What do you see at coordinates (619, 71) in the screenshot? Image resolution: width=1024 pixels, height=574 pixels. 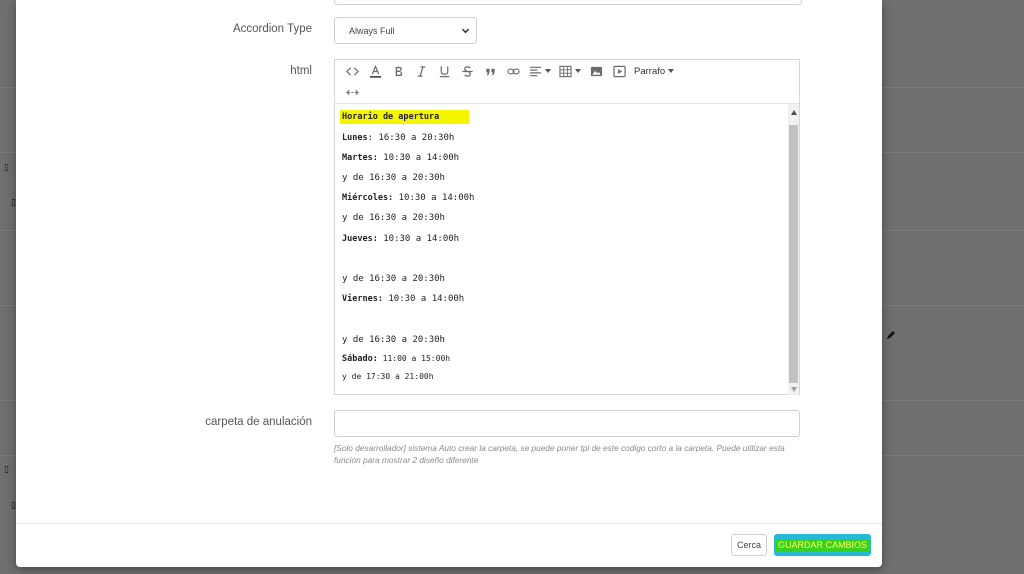 I see `video-icon` at bounding box center [619, 71].